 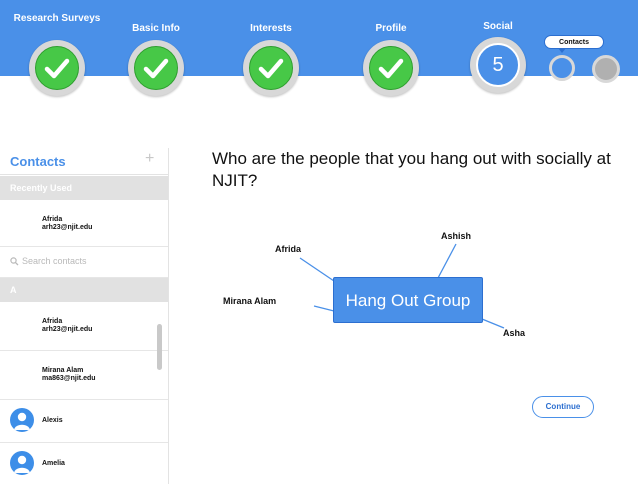 What do you see at coordinates (563, 407) in the screenshot?
I see `continue-button: Continue` at bounding box center [563, 407].